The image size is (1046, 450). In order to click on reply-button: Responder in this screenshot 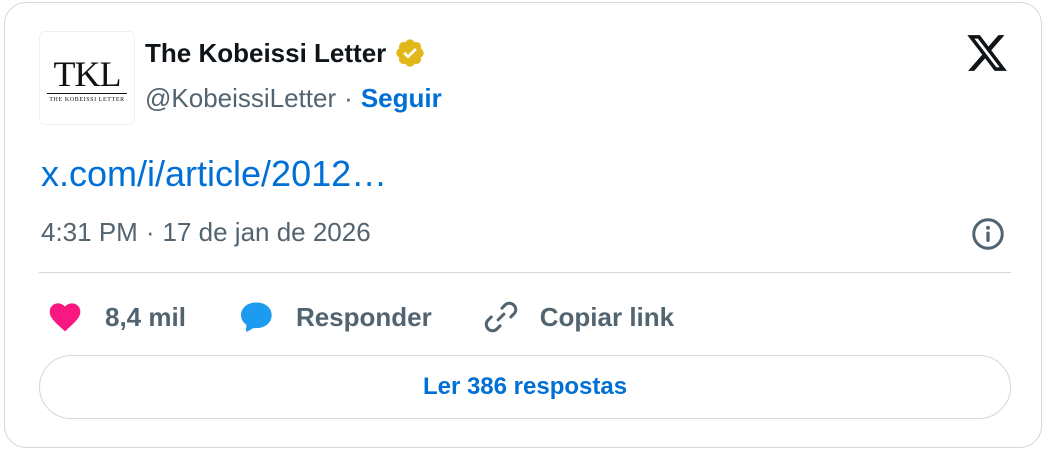, I will do `click(334, 317)`.